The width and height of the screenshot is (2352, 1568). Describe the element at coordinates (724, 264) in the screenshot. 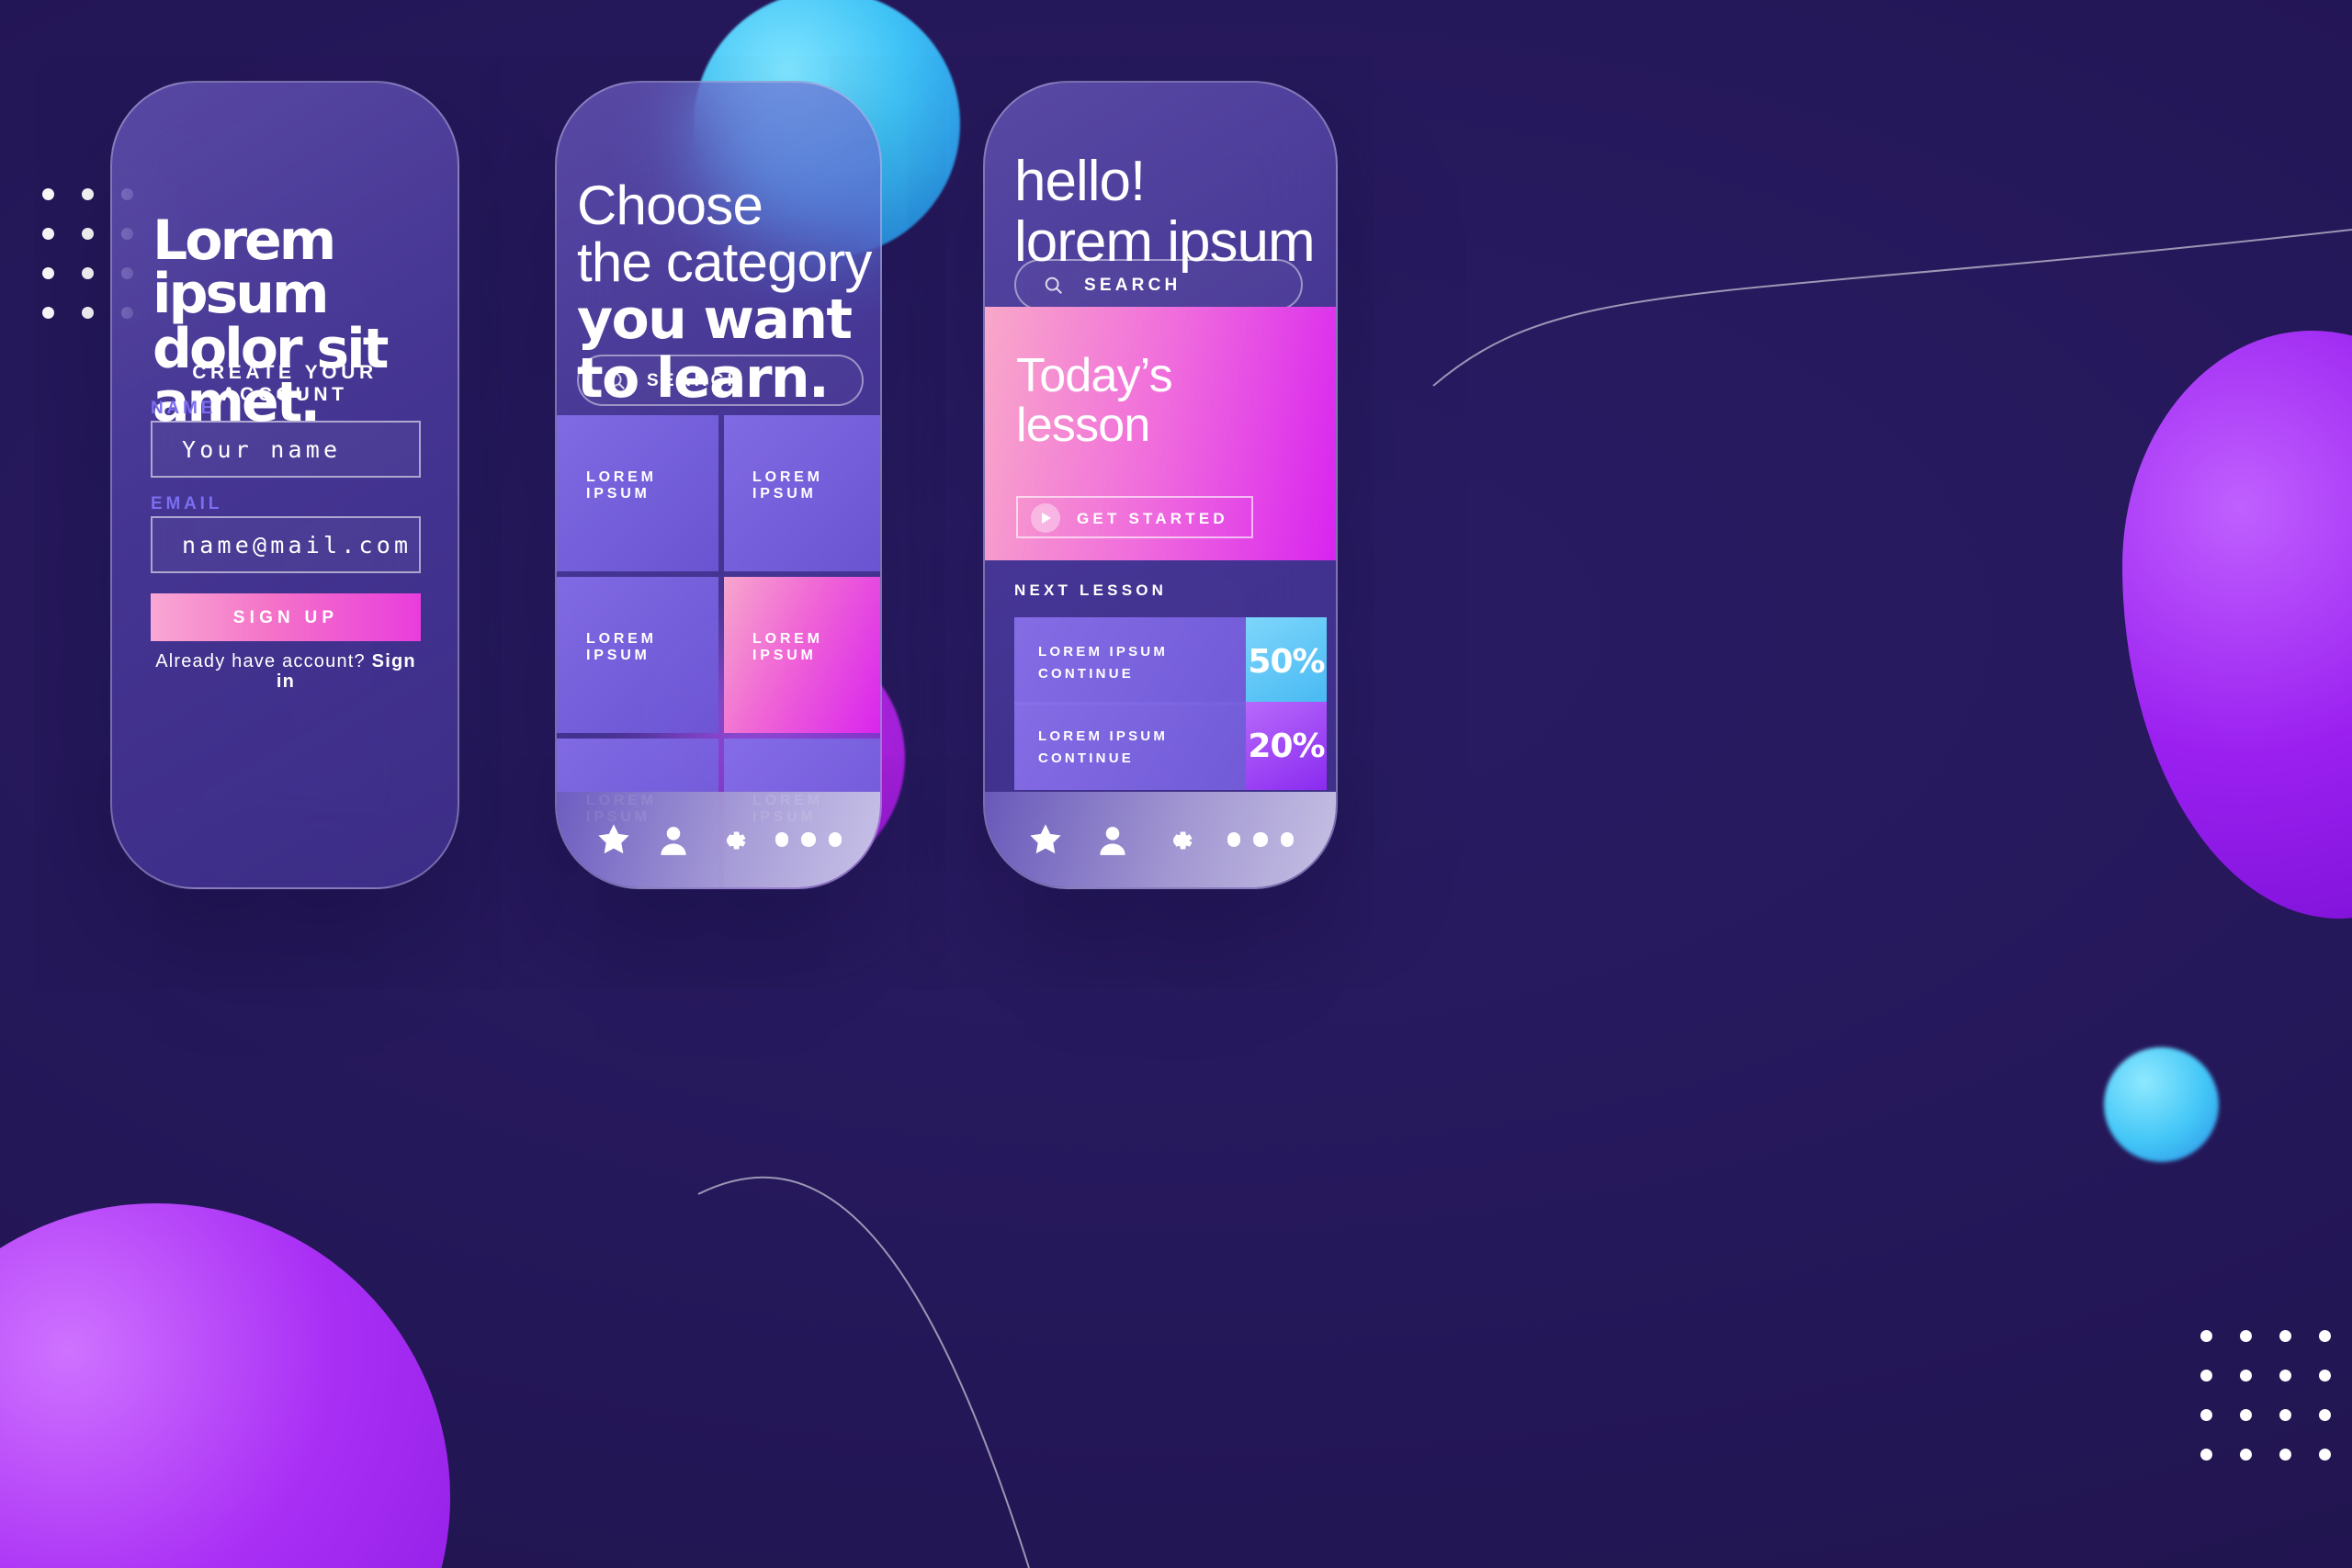

I see `heading-line-2: the category` at that location.